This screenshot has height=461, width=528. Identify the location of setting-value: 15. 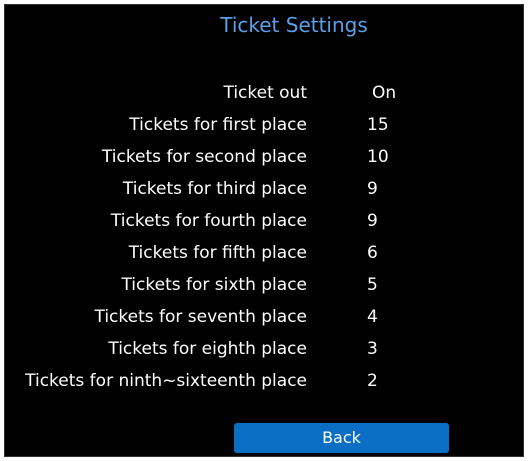
(378, 125).